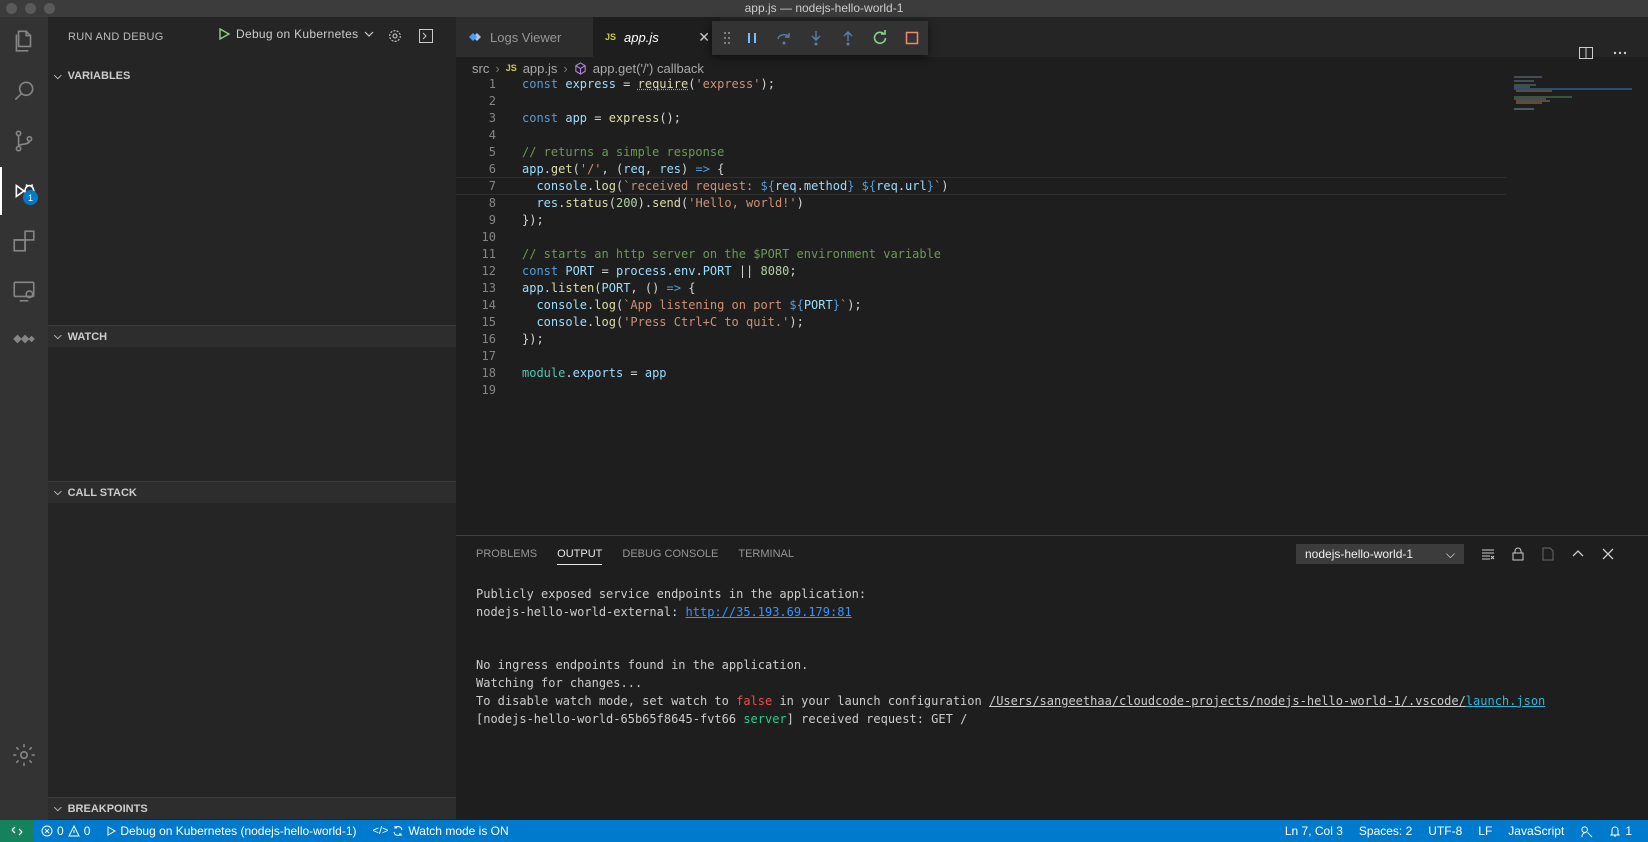 This screenshot has height=842, width=1648. Describe the element at coordinates (511, 68) in the screenshot. I see `javascript-file-icon: JS` at that location.